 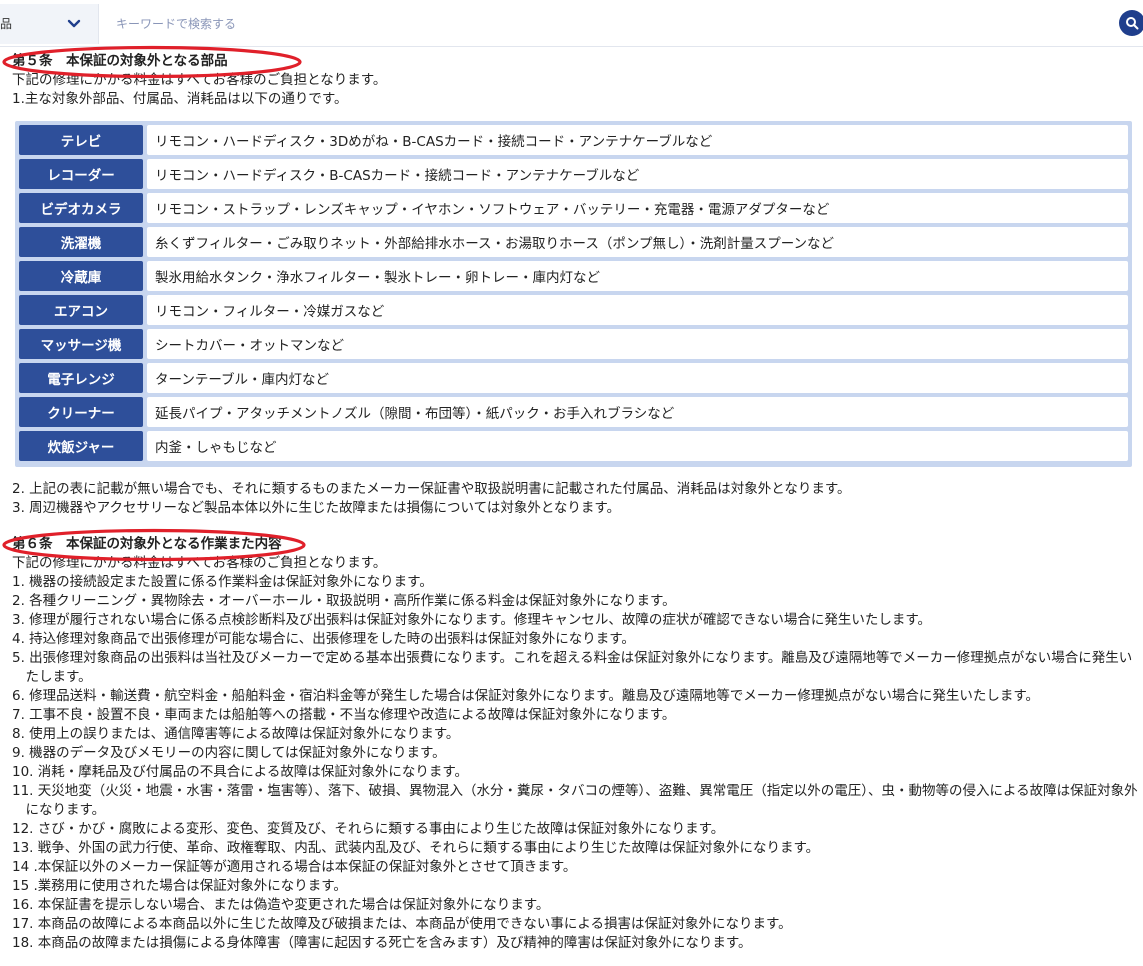 I want to click on section5-title: 第５条 本保証の対象外となる部品, so click(x=120, y=61).